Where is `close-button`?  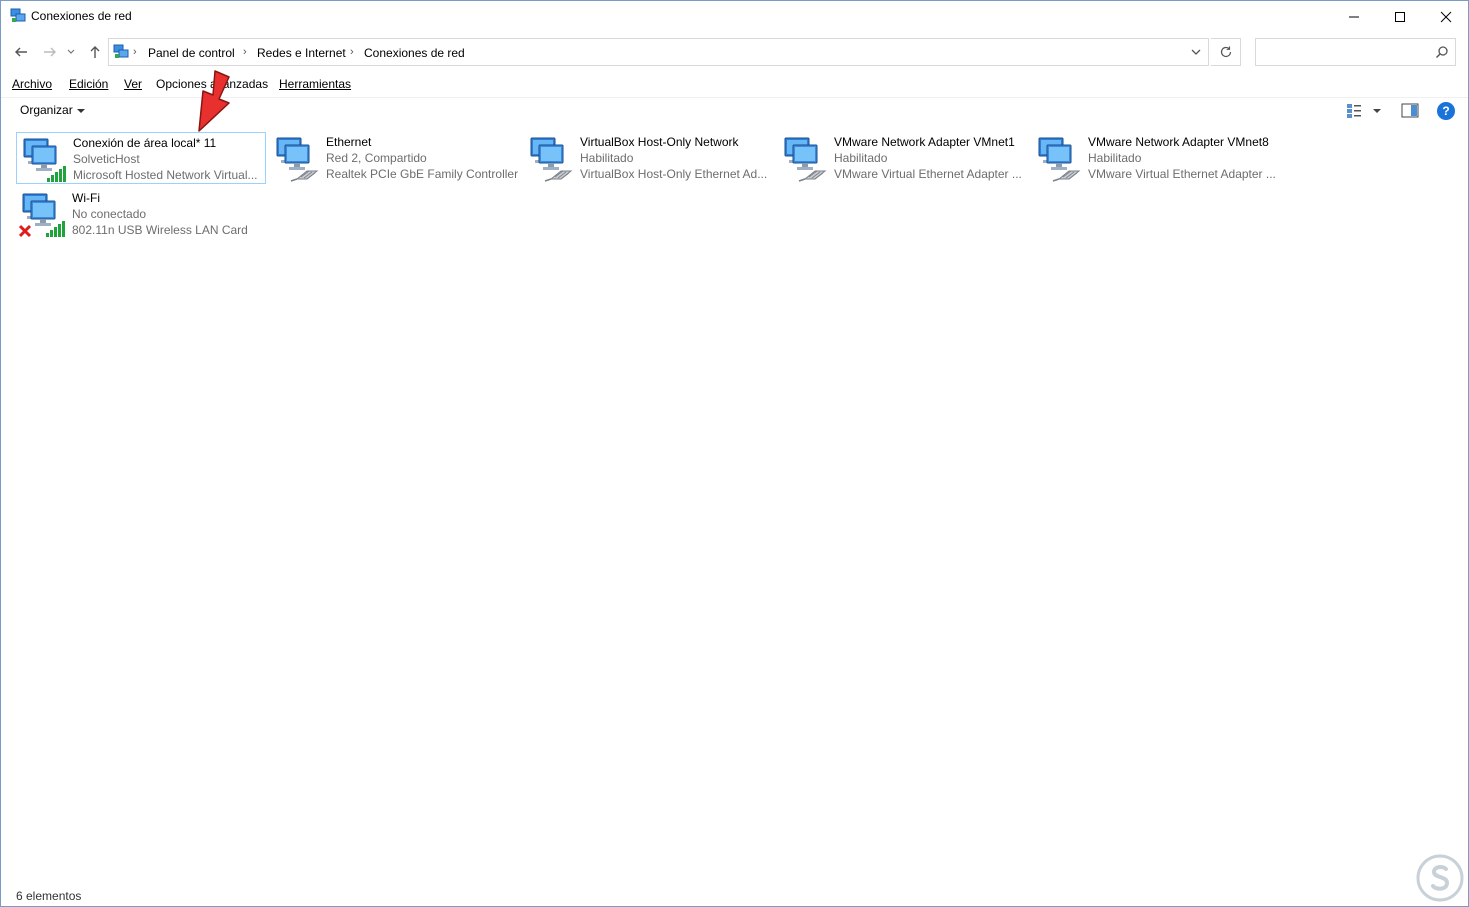
close-button is located at coordinates (1446, 16).